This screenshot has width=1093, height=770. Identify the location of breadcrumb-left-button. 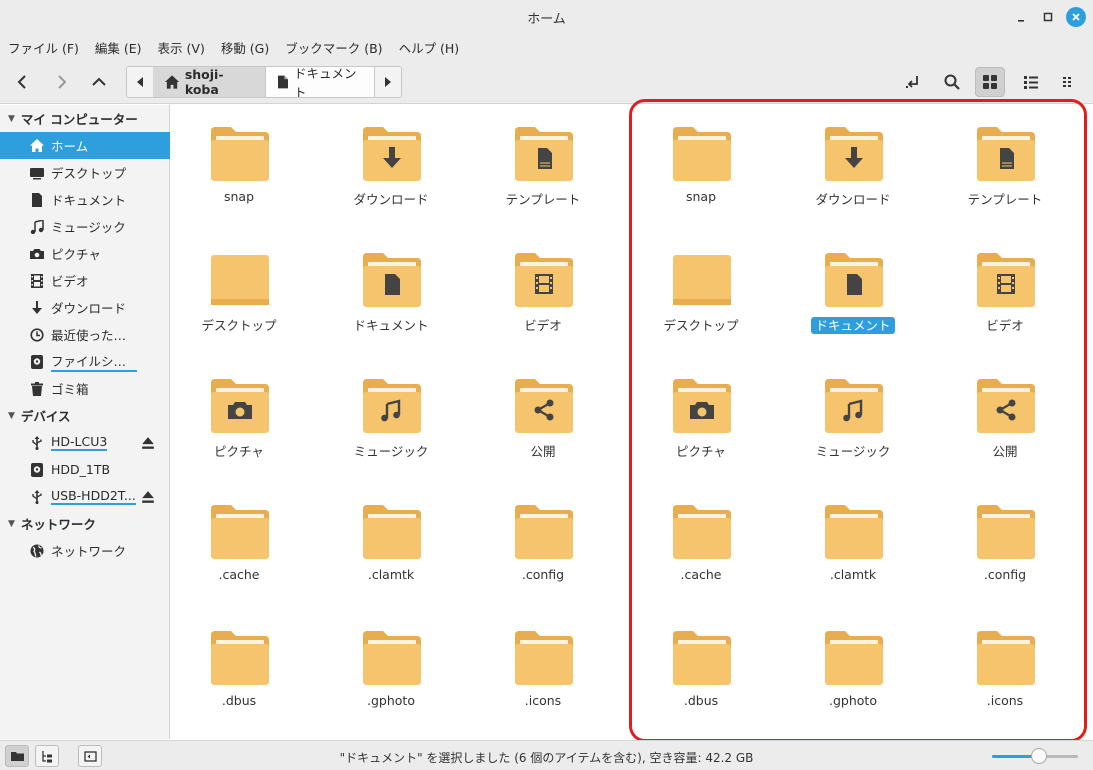
(140, 82).